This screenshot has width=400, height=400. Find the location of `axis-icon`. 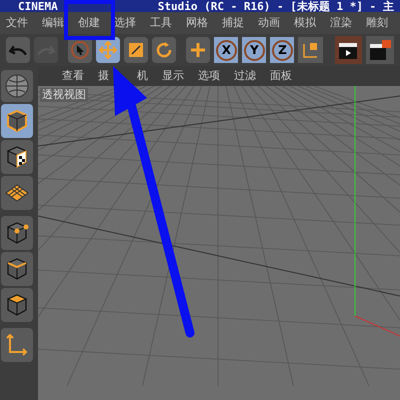

axis-icon is located at coordinates (17, 345).